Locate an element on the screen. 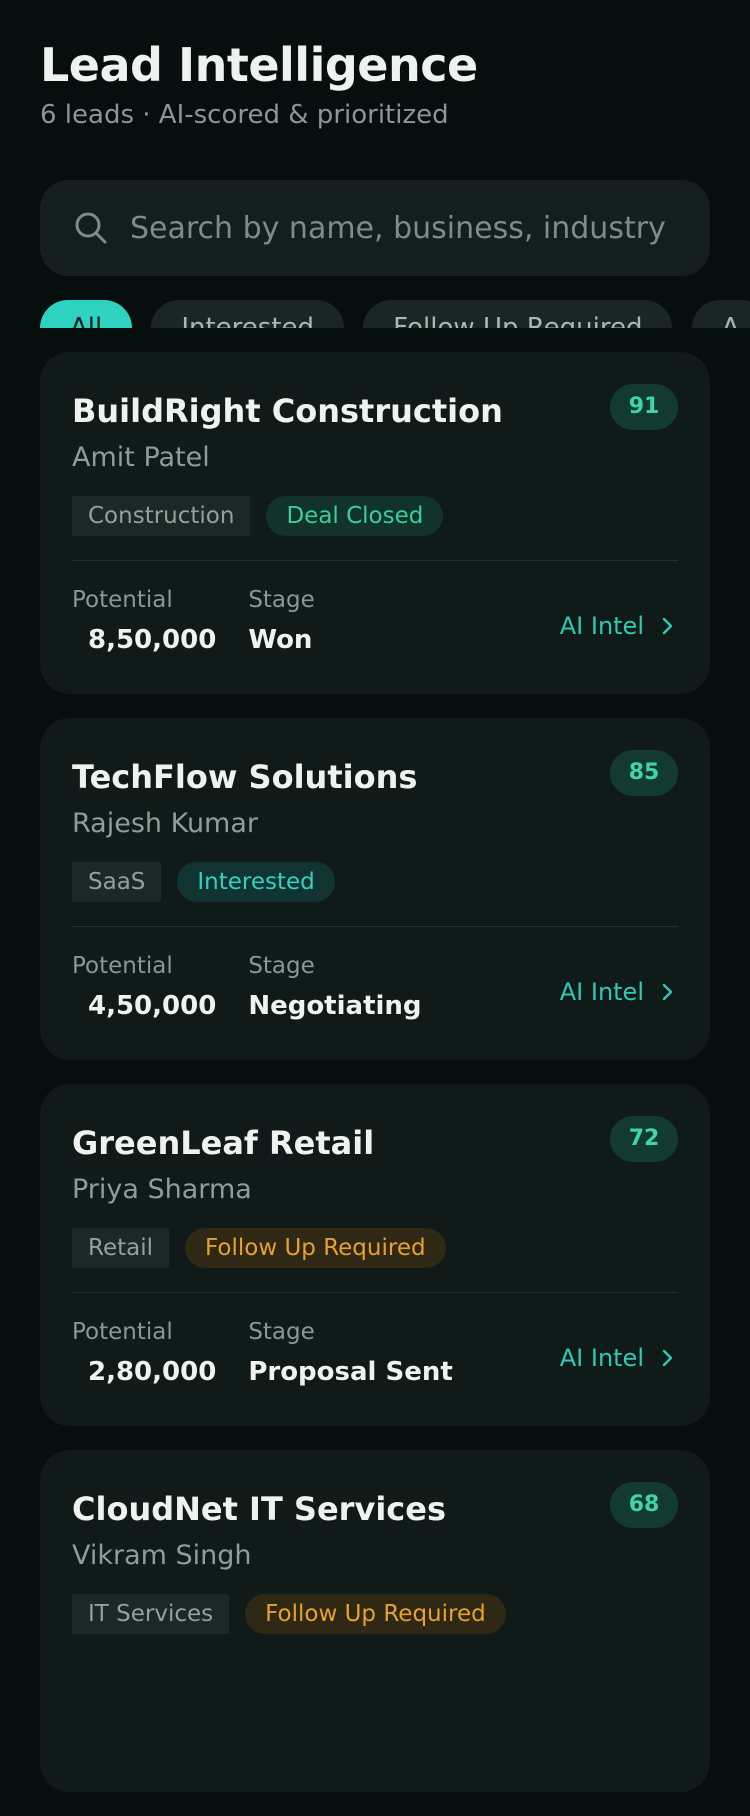 This screenshot has width=750, height=1816. lead-company-name: CloudNet IT Services is located at coordinates (259, 1509).